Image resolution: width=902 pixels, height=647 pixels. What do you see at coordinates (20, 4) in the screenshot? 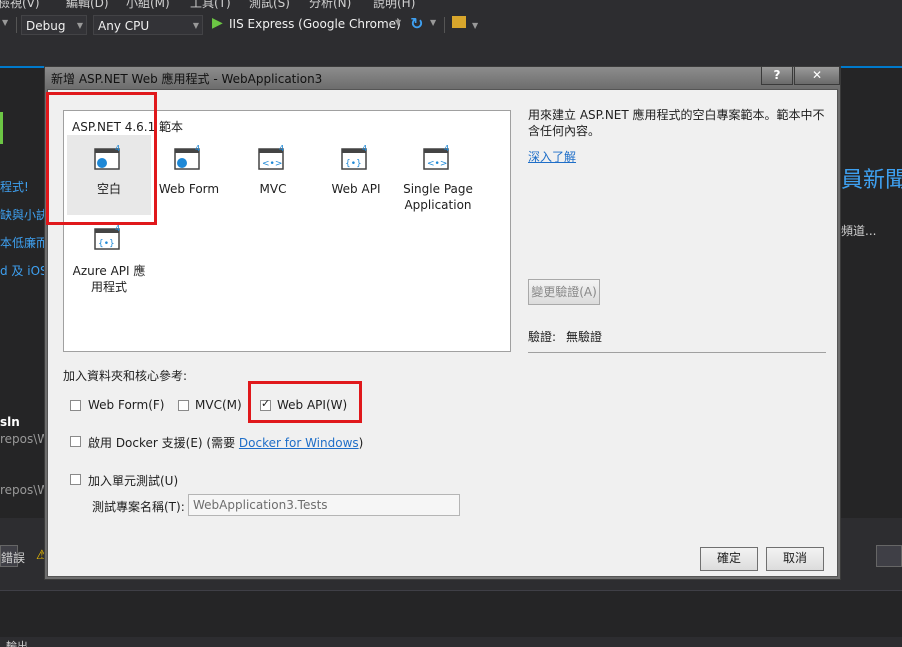
I see `menu-item: 檢視(V)` at bounding box center [20, 4].